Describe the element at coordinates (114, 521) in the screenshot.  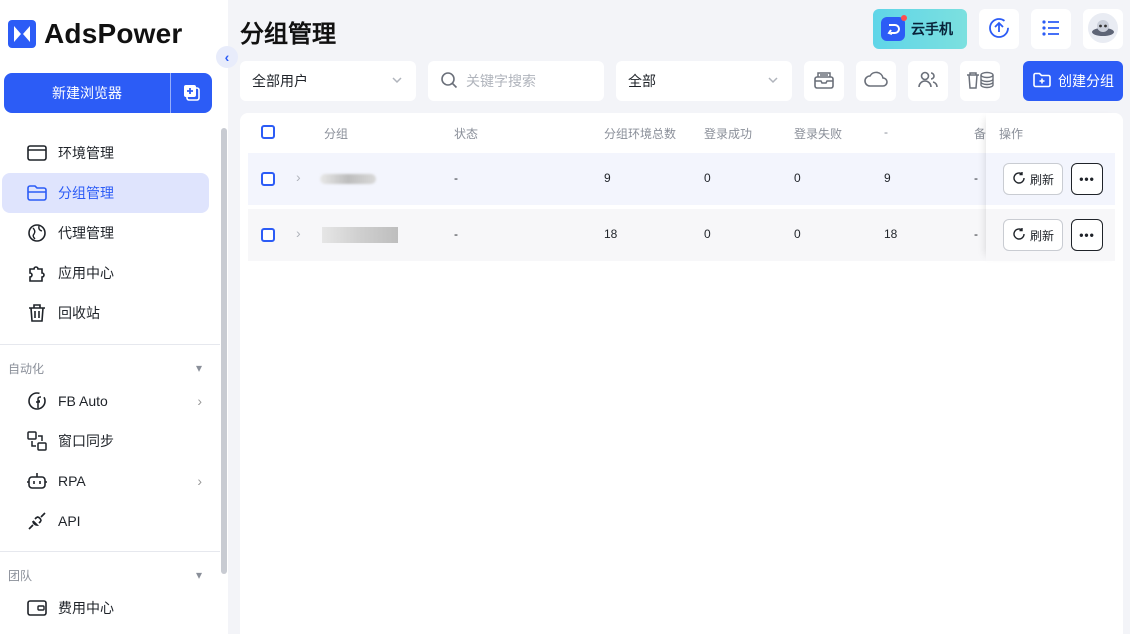
I see `sidebar-item-api: API` at that location.